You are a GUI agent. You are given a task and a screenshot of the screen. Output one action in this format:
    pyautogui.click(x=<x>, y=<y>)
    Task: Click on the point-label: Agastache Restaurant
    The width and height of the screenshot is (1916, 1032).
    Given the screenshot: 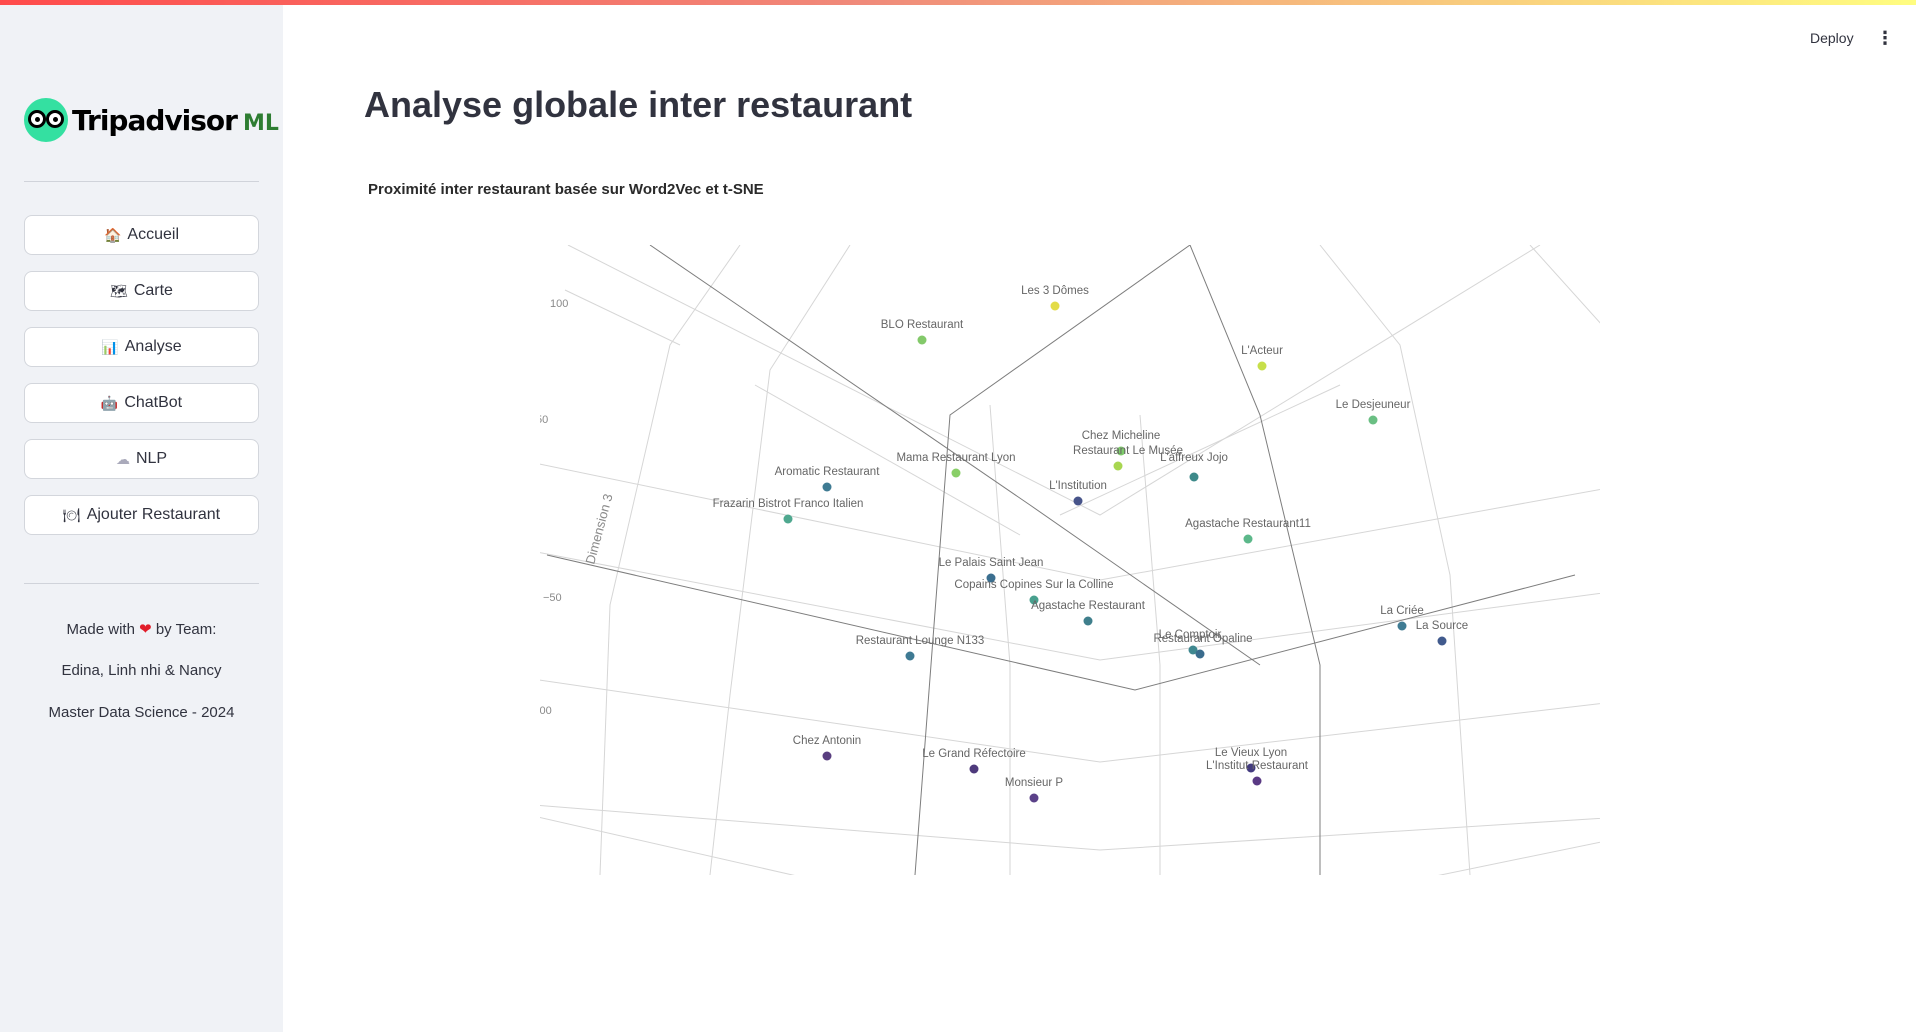 What is the action you would take?
    pyautogui.click(x=1088, y=606)
    